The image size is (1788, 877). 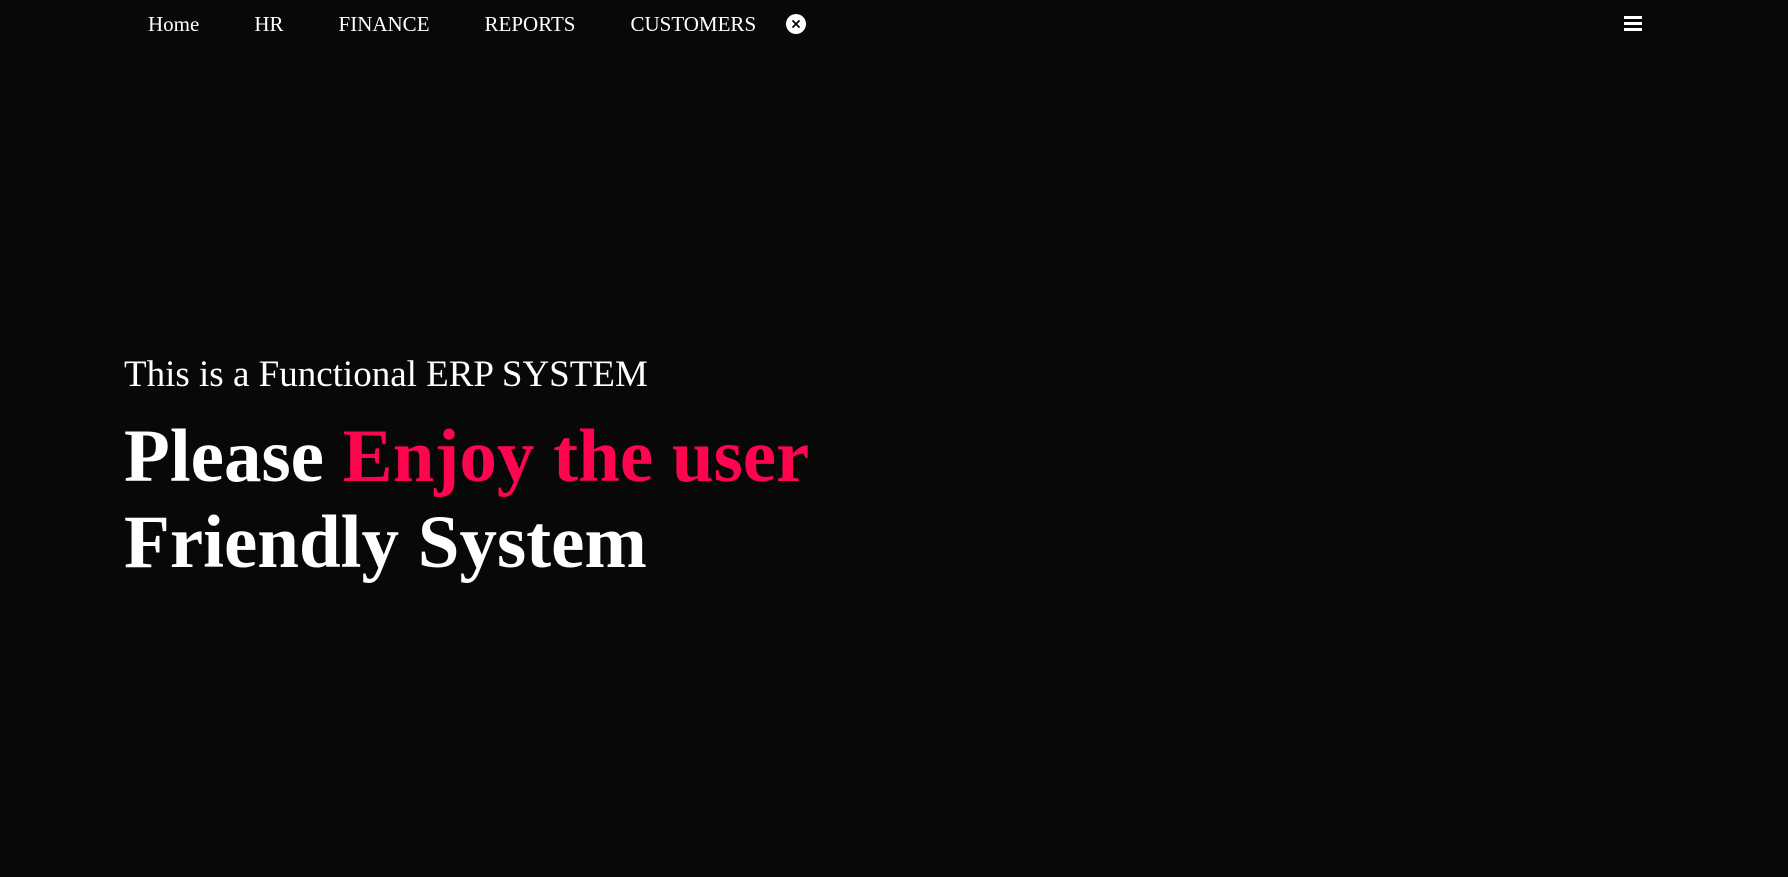 What do you see at coordinates (693, 24) in the screenshot?
I see `nav-item-customers: CUSTOMERS` at bounding box center [693, 24].